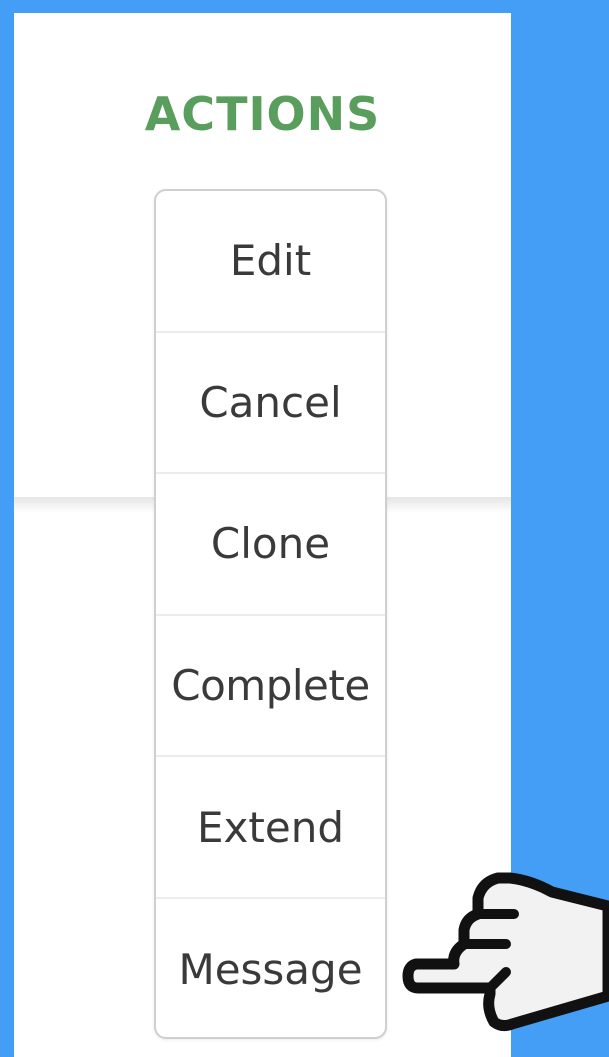  Describe the element at coordinates (270, 545) in the screenshot. I see `clone-menu-item: Clone` at that location.